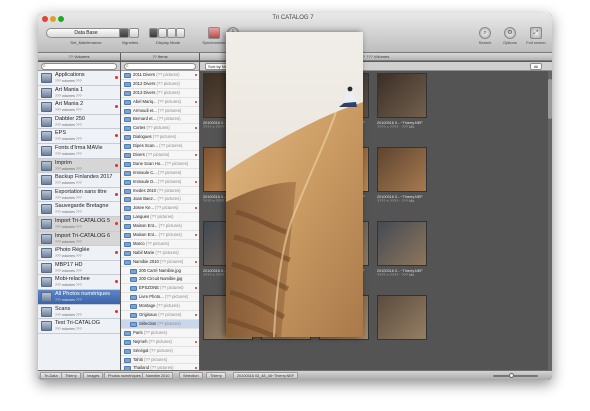 Image resolution: width=590 pixels, height=411 pixels. Describe the element at coordinates (511, 375) in the screenshot. I see `zoom-slider-knob` at that location.